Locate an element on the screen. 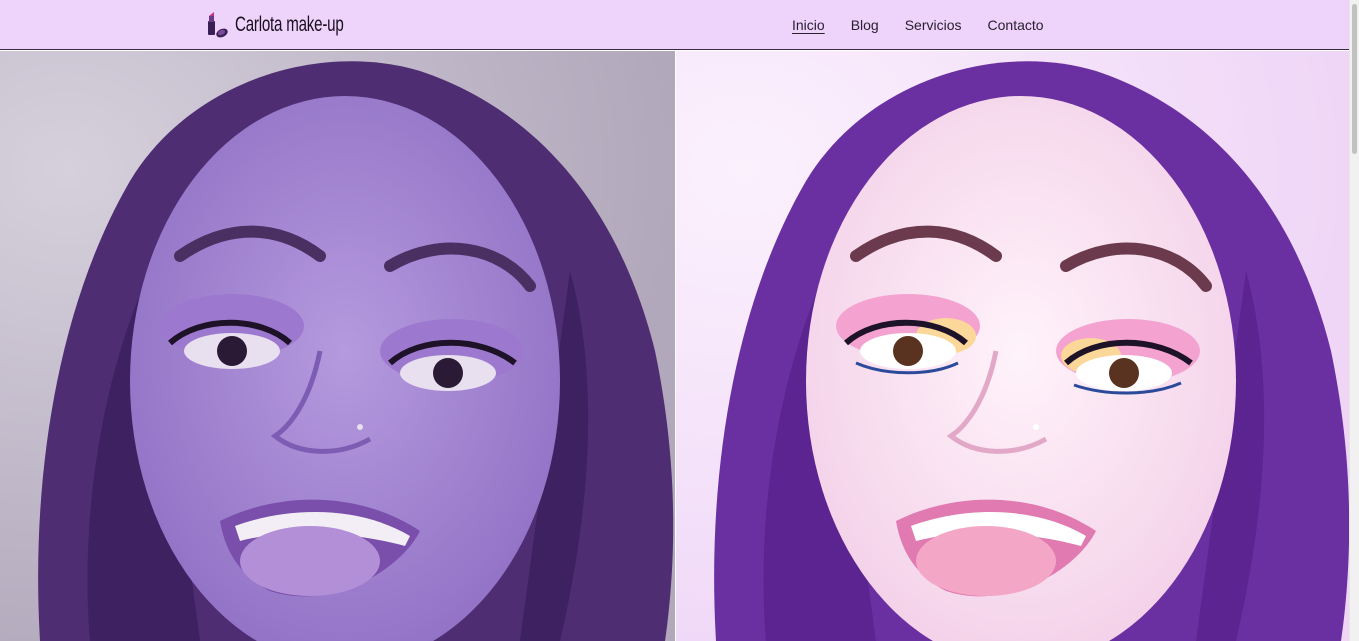  page-scrollbar is located at coordinates (1354, 320).